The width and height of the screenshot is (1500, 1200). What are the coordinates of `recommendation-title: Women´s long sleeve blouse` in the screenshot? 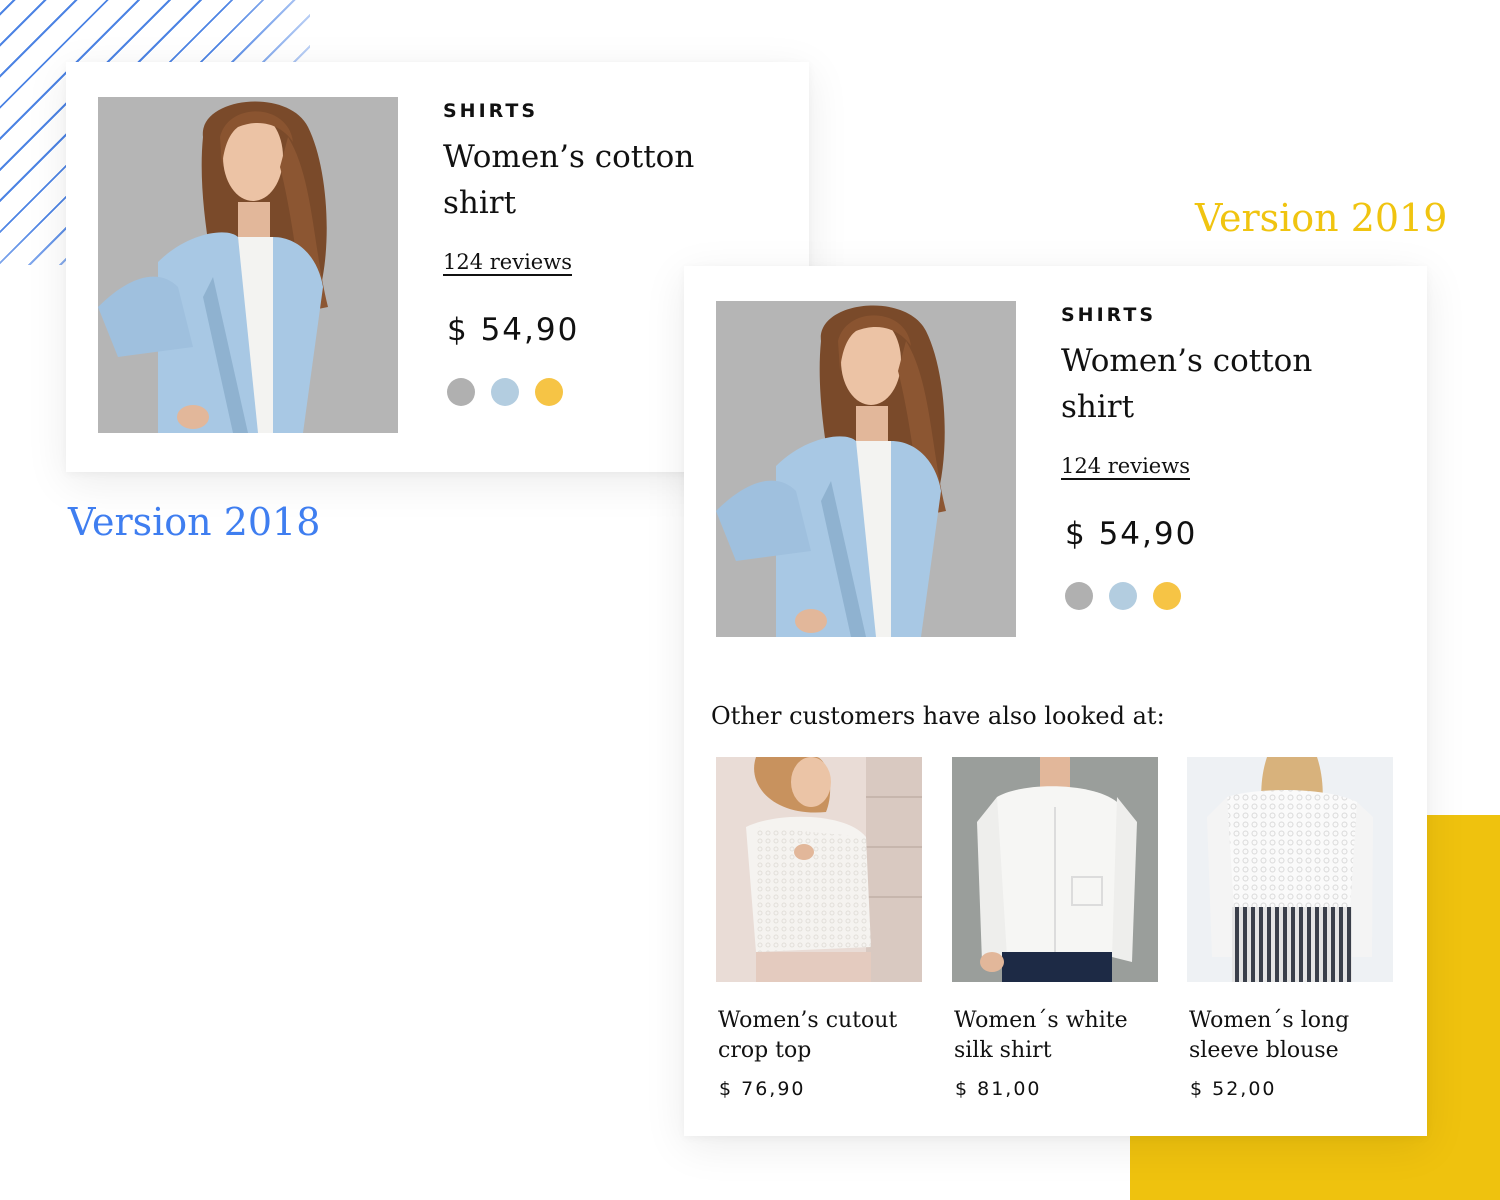 It's located at (1269, 1035).